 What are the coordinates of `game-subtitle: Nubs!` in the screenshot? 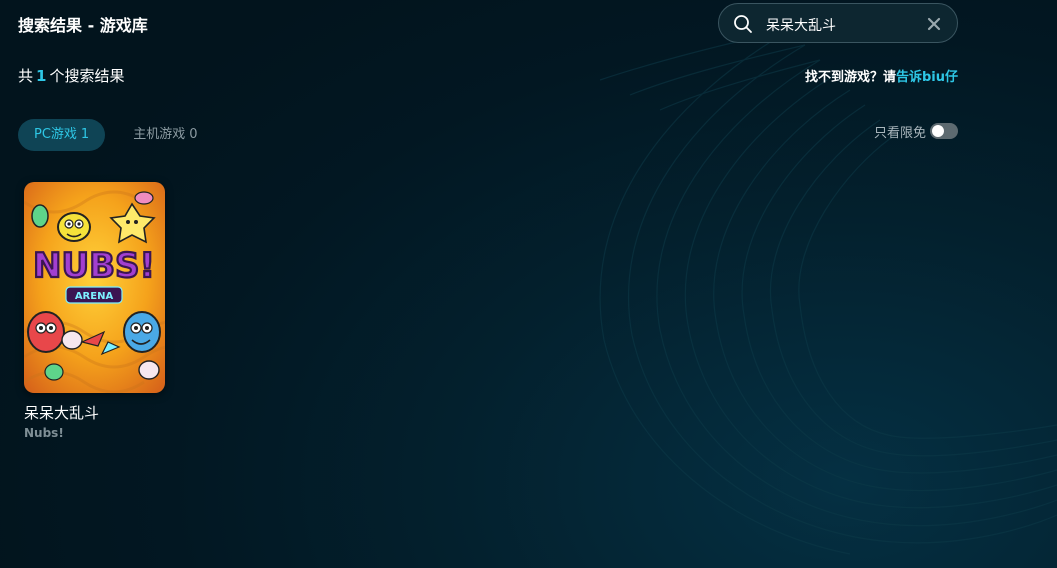 It's located at (44, 433).